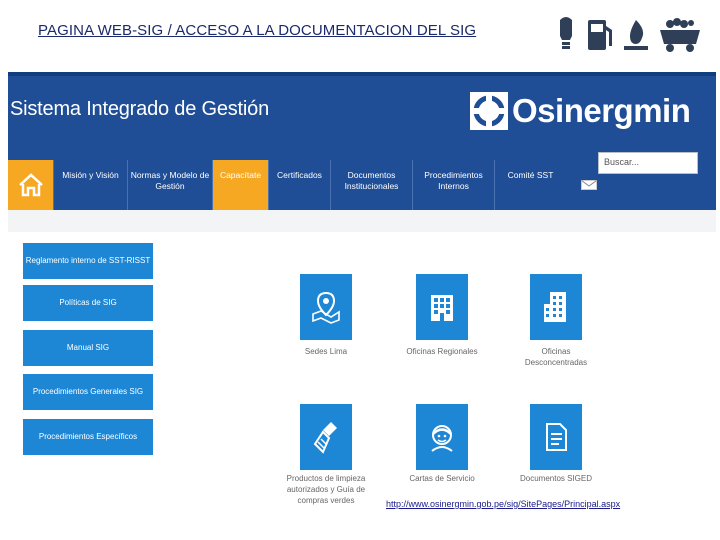 The image size is (720, 540). What do you see at coordinates (489, 111) in the screenshot?
I see `logo-mark-icon` at bounding box center [489, 111].